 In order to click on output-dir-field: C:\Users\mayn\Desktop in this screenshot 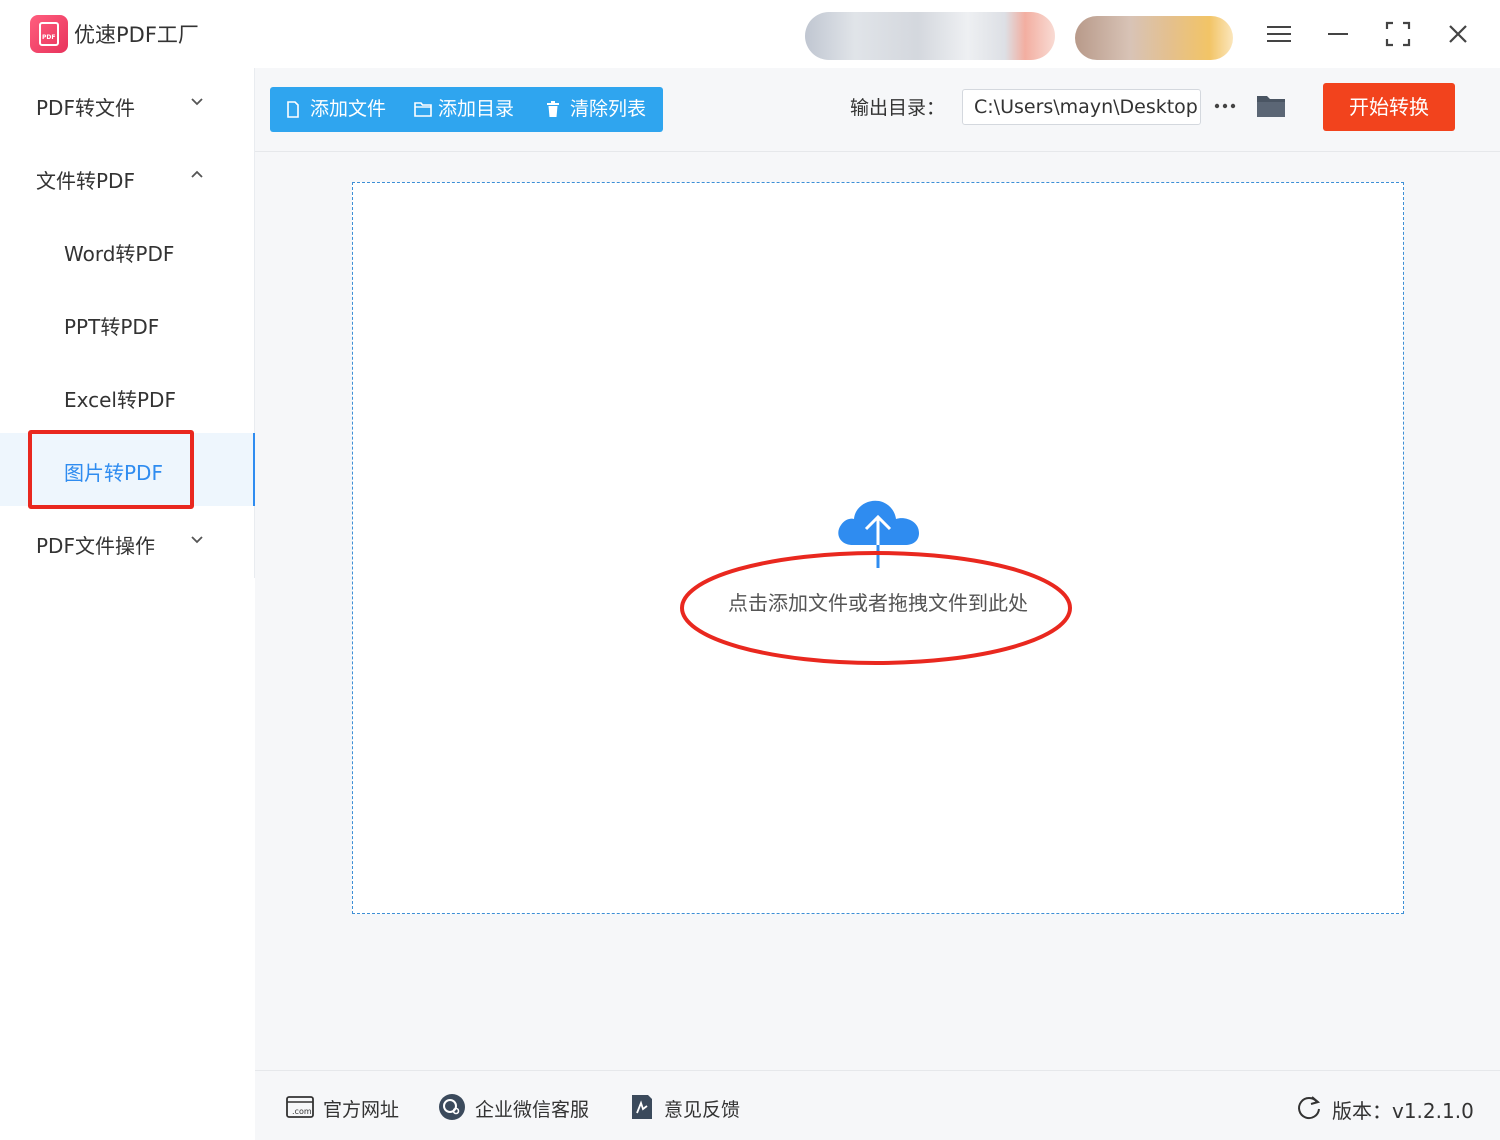, I will do `click(1081, 107)`.